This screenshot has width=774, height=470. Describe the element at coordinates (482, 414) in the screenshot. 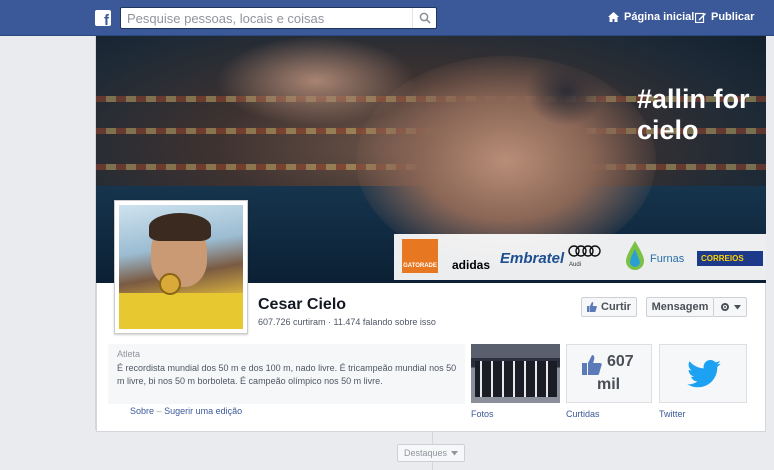

I see `photos-tile-label: Fotos` at that location.